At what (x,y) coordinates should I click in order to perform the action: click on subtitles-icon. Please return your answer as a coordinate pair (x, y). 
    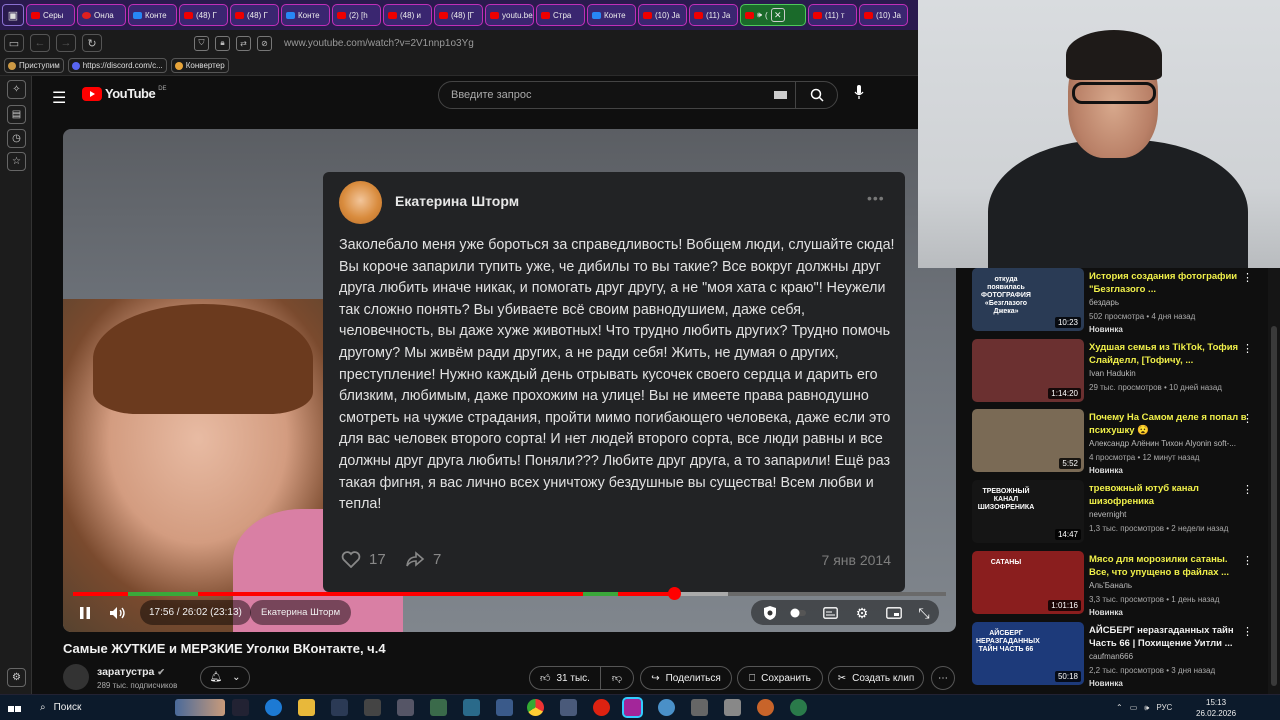
    Looking at the image, I should click on (830, 613).